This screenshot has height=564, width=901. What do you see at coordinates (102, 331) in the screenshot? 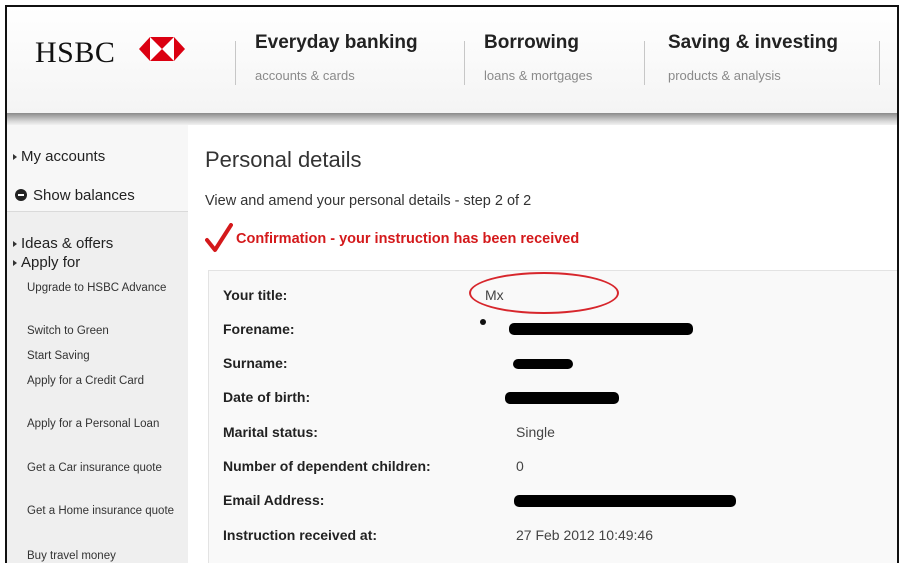
I see `sidebar-subitem: Switch to Green` at bounding box center [102, 331].